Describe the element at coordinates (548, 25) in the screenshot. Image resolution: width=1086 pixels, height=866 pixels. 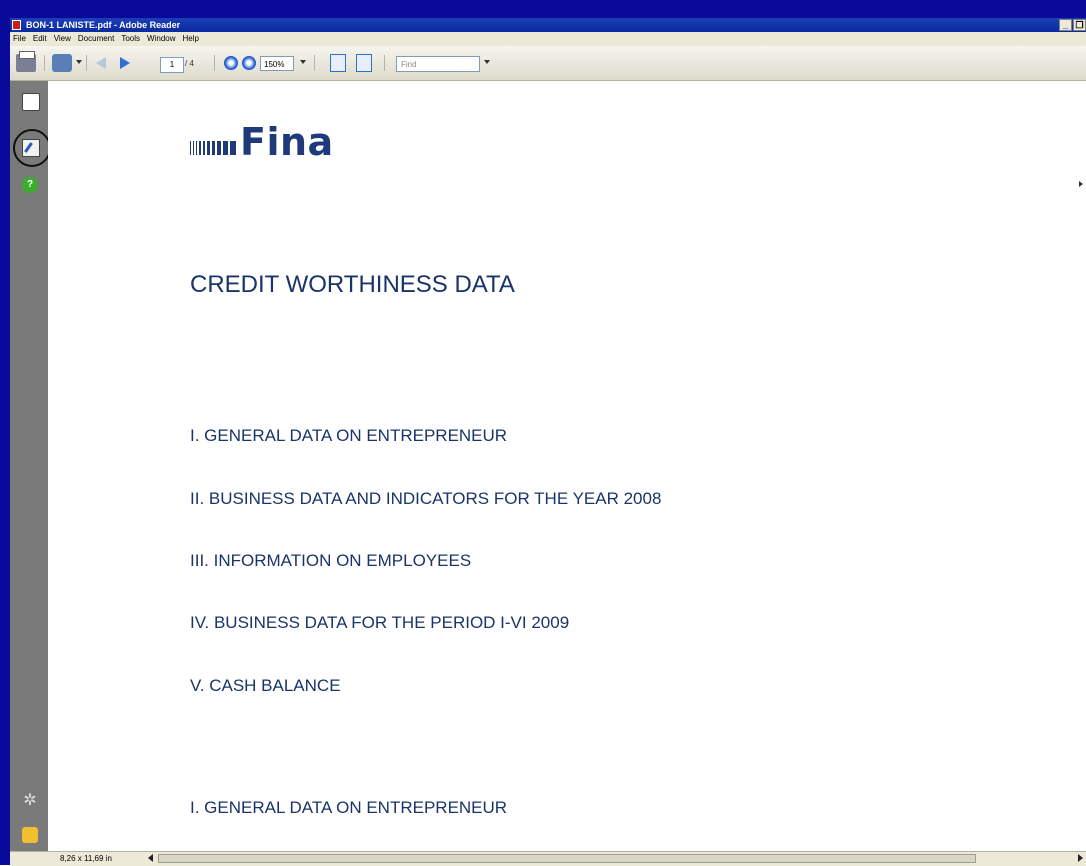
I see `title-bar: BON-1 LANISTE.pdf - Adobe Reader _ ❐` at that location.